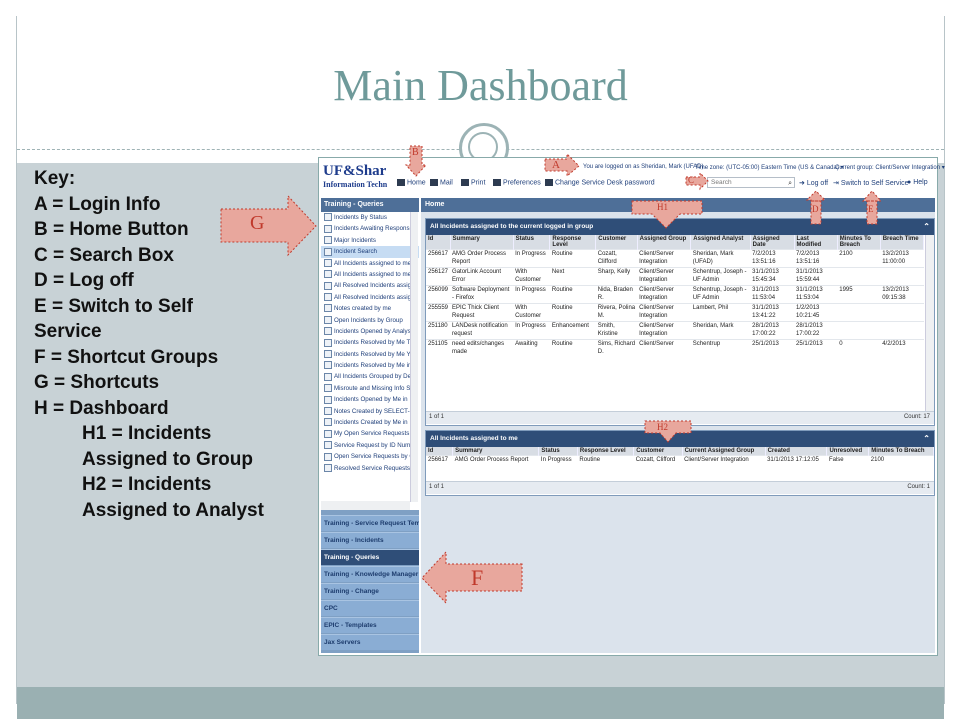 Image resolution: width=960 pixels, height=720 pixels. I want to click on shortcut-item: Notes created by me, so click(370, 308).